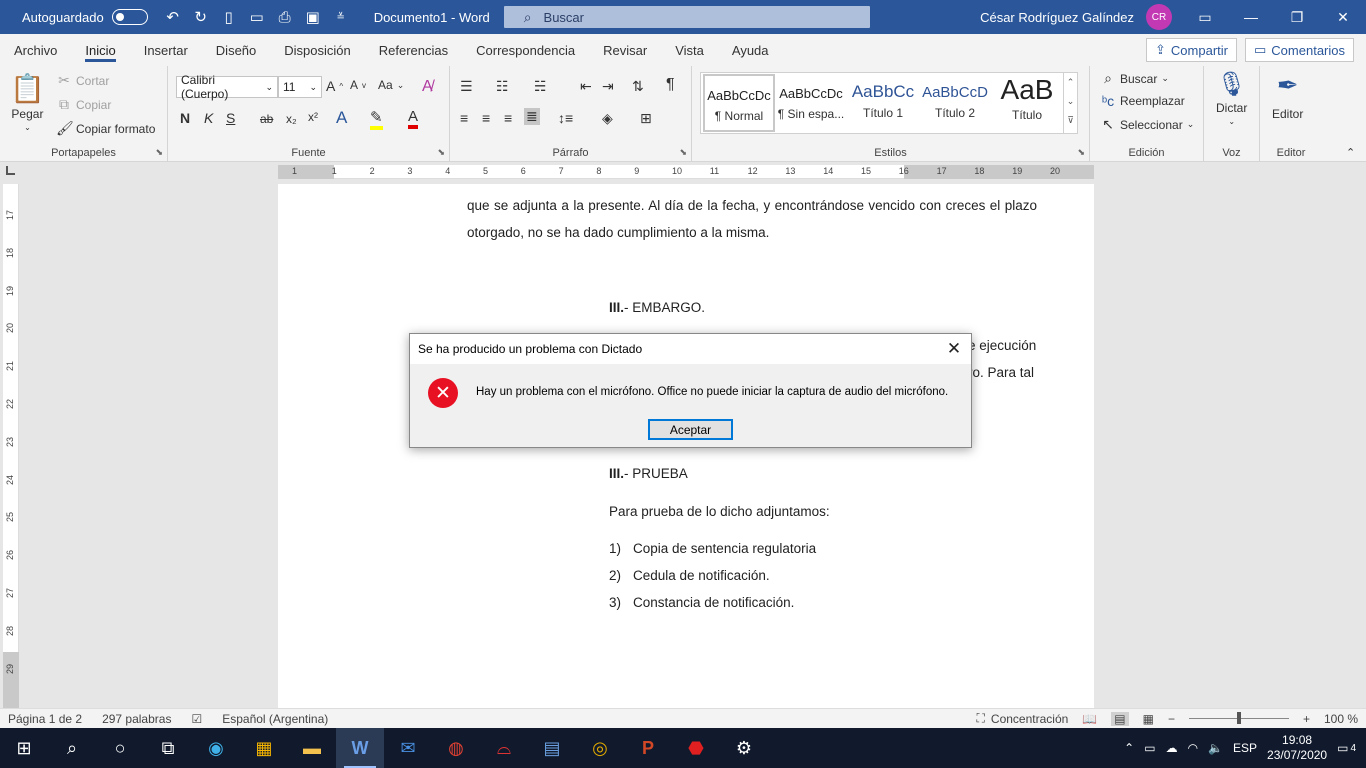 The height and width of the screenshot is (768, 1366). I want to click on battery-icon: ▭, so click(1149, 748).